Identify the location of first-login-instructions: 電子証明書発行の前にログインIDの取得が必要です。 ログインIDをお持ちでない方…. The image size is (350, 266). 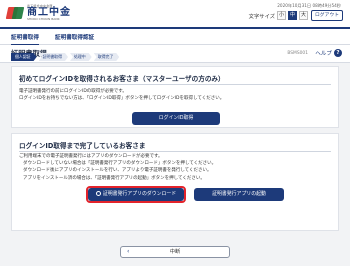
(175, 95).